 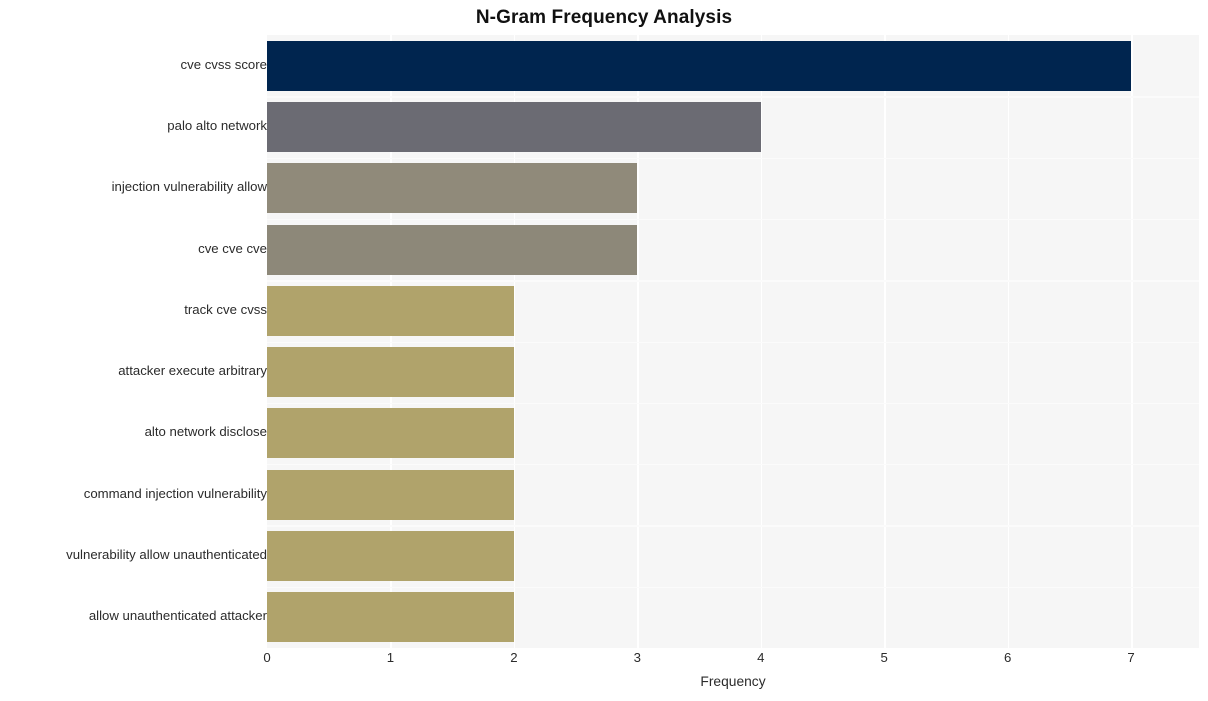 I want to click on chart-title: N-Gram Frequency Analysis, so click(x=604, y=17).